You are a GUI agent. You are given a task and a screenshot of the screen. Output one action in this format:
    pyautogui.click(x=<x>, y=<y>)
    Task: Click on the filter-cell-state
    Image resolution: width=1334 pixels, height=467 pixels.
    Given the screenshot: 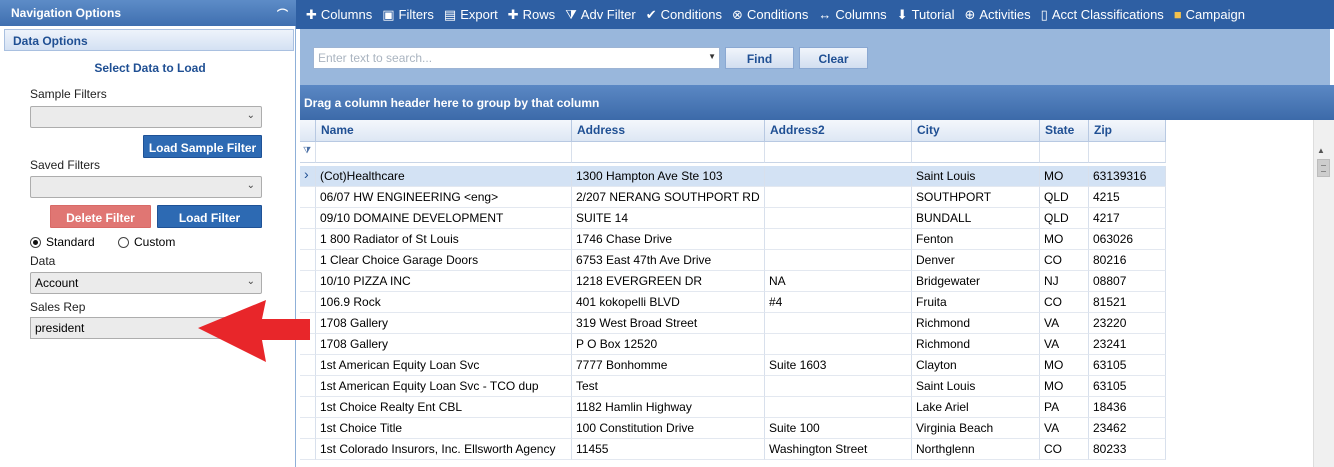 What is the action you would take?
    pyautogui.click(x=1064, y=152)
    